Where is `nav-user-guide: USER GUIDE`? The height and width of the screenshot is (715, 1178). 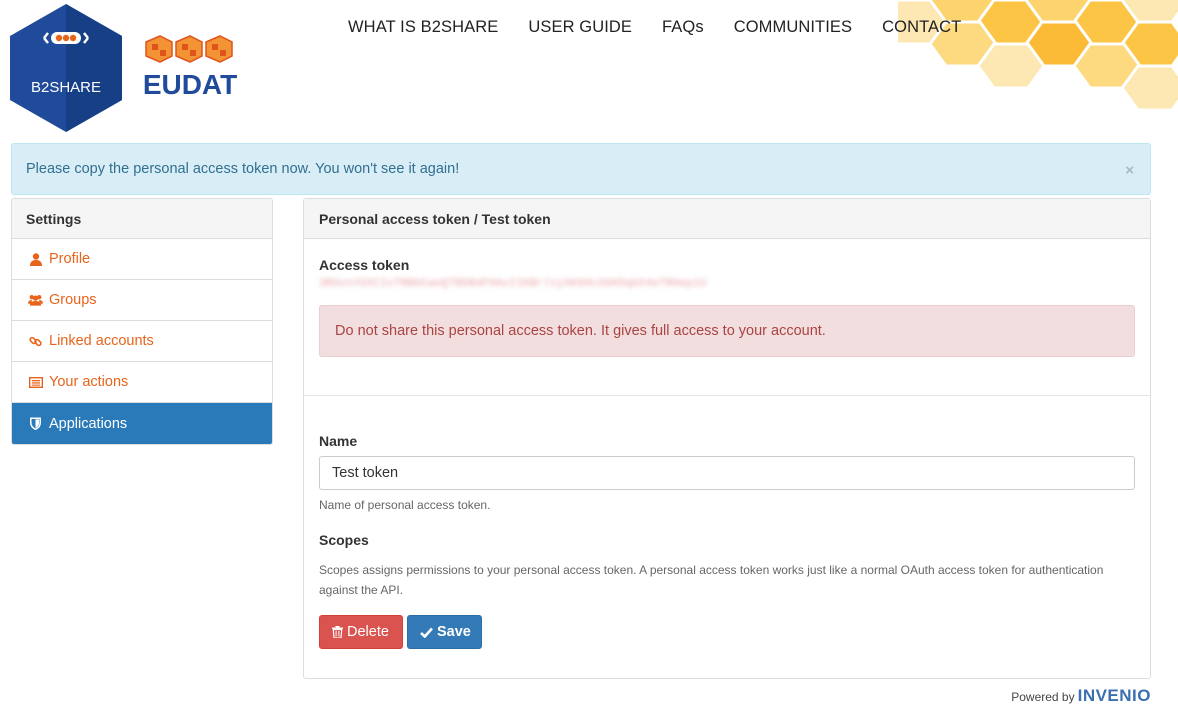
nav-user-guide: USER GUIDE is located at coordinates (580, 27).